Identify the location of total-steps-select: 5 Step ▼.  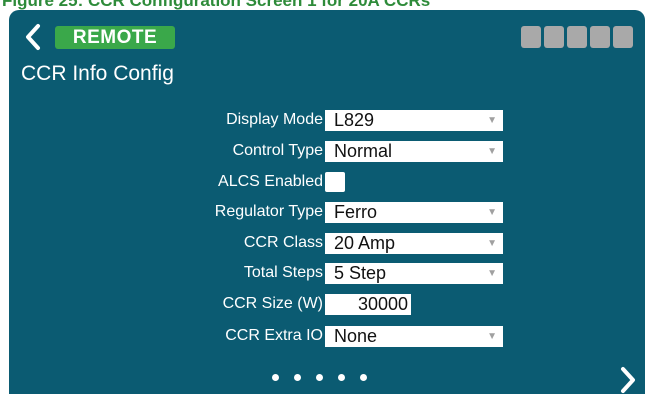
(414, 273).